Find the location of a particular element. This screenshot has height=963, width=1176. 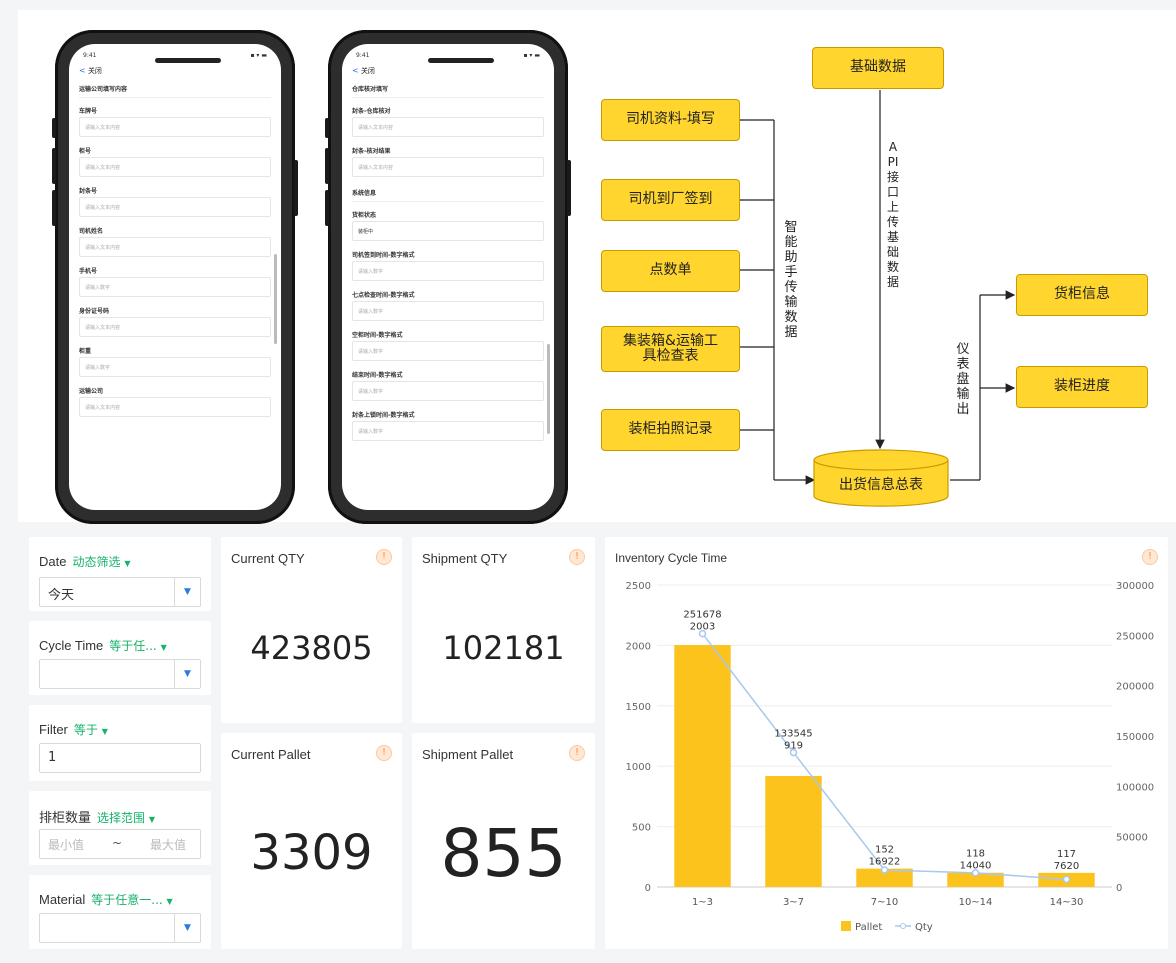

api-upload-label: API接口上传基础数据 is located at coordinates (892, 214).